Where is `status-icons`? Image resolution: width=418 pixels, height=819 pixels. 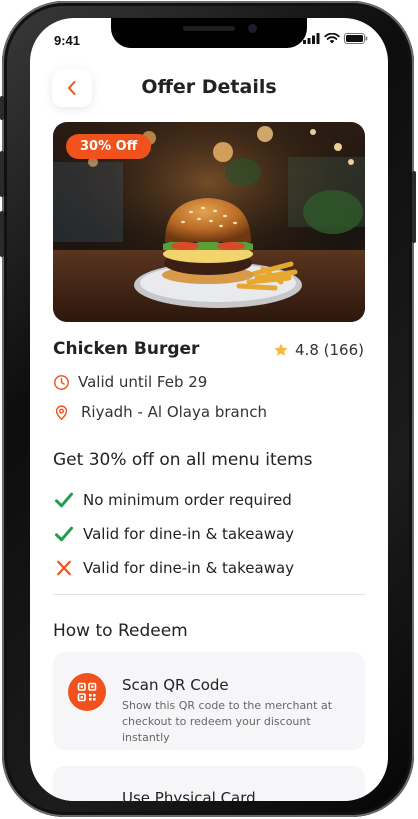 status-icons is located at coordinates (335, 38).